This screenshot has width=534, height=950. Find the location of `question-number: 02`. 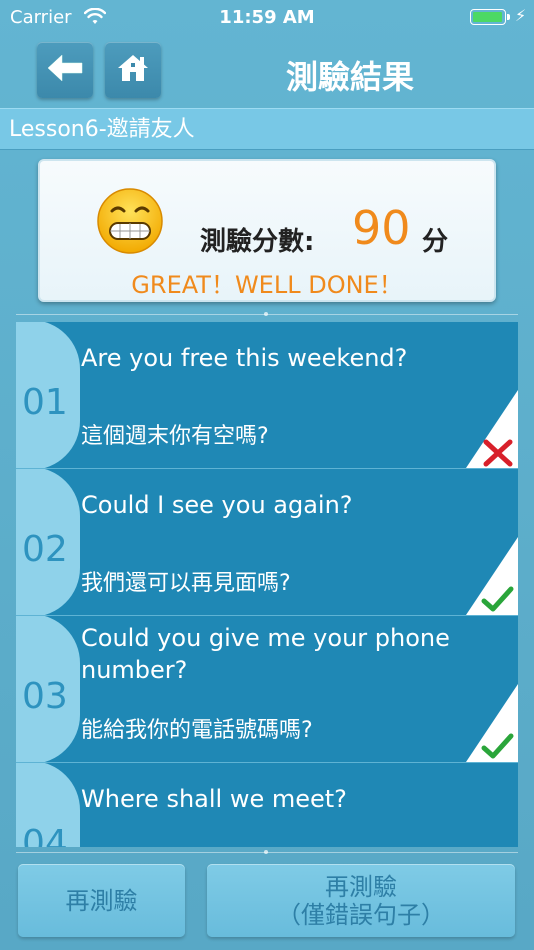

question-number: 02 is located at coordinates (45, 549).